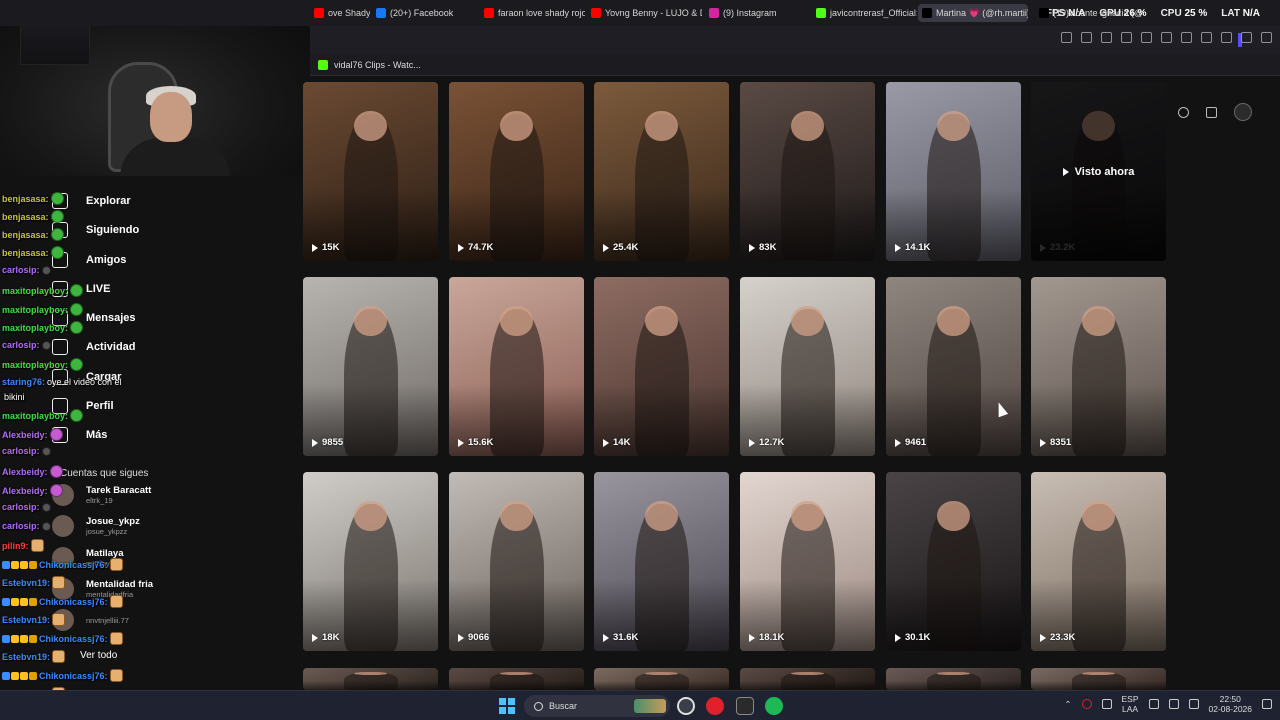 This screenshot has width=1280, height=720. What do you see at coordinates (807, 171) in the screenshot?
I see `video-thumbnail: 83K` at bounding box center [807, 171].